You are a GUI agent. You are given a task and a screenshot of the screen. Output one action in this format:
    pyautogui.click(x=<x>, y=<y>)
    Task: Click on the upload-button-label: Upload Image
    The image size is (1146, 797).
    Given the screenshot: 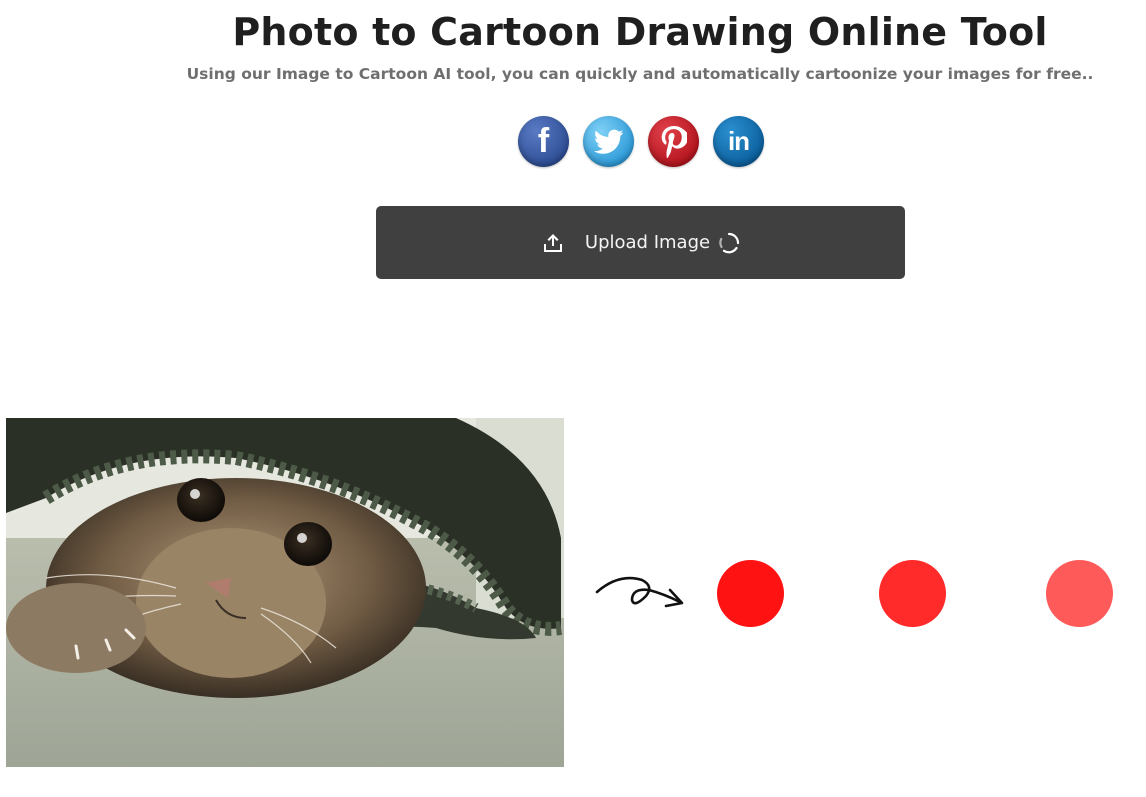 What is the action you would take?
    pyautogui.click(x=647, y=242)
    